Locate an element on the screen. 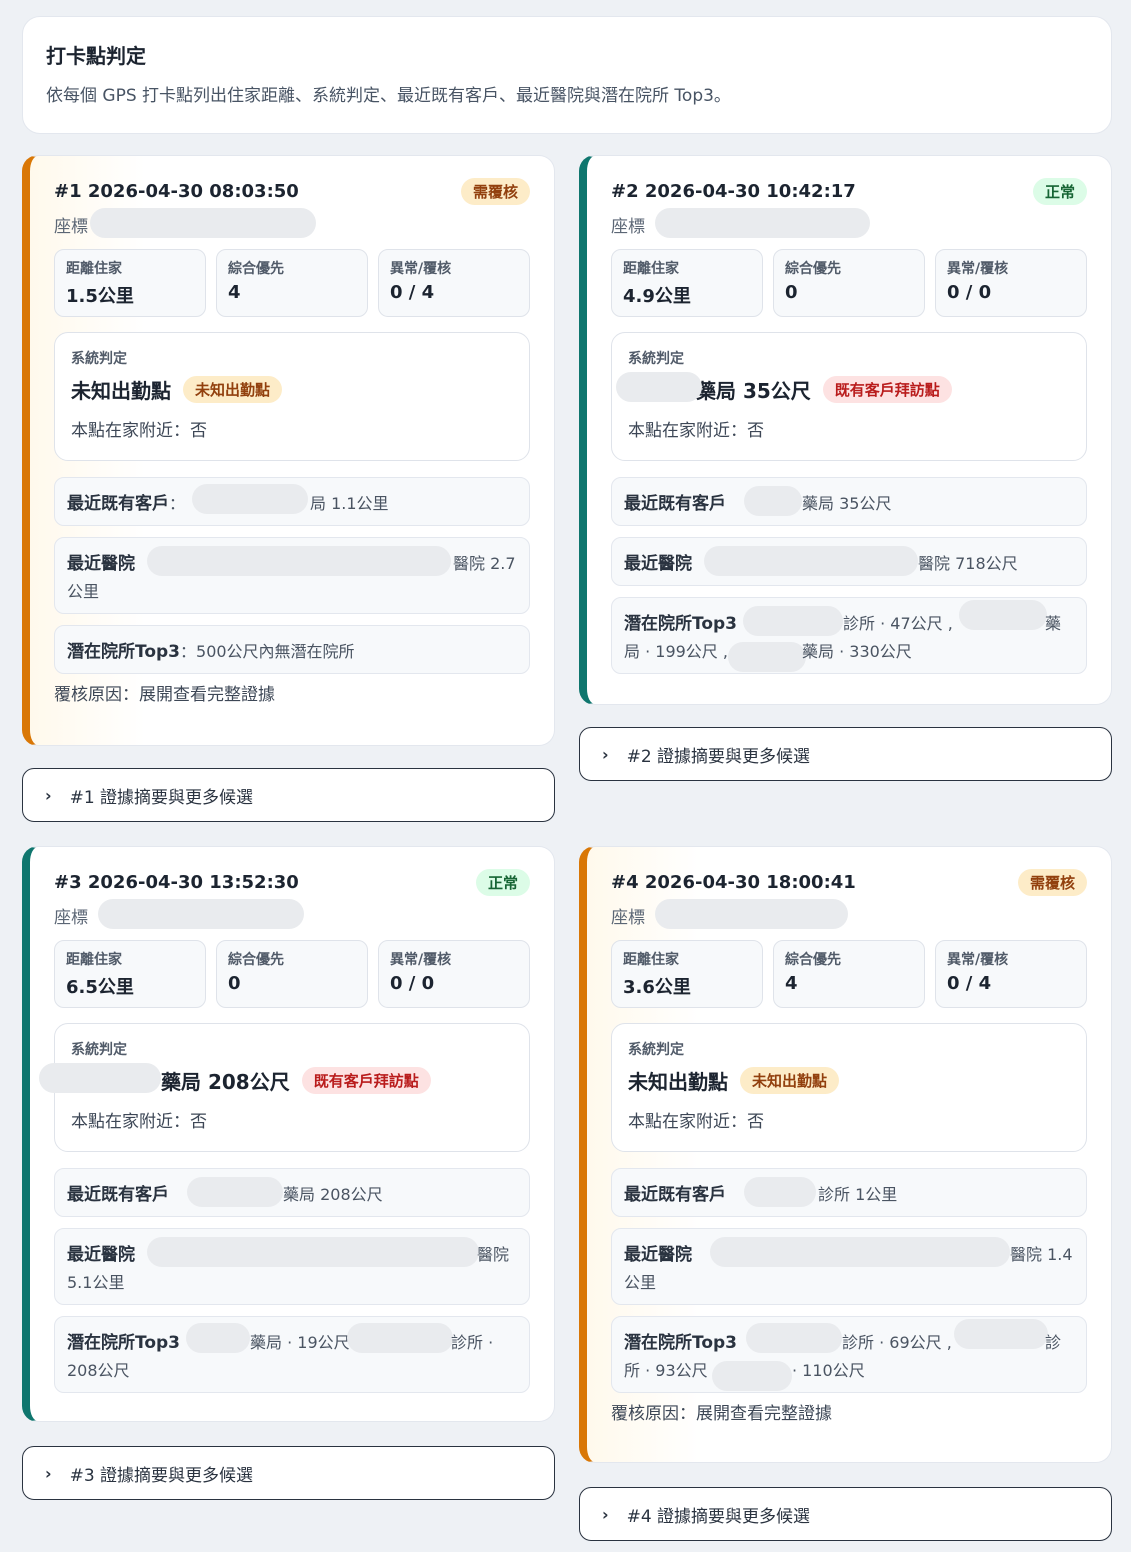 The height and width of the screenshot is (1552, 1131). toggle-label: #2 證據摘要與更多候選 is located at coordinates (718, 756).